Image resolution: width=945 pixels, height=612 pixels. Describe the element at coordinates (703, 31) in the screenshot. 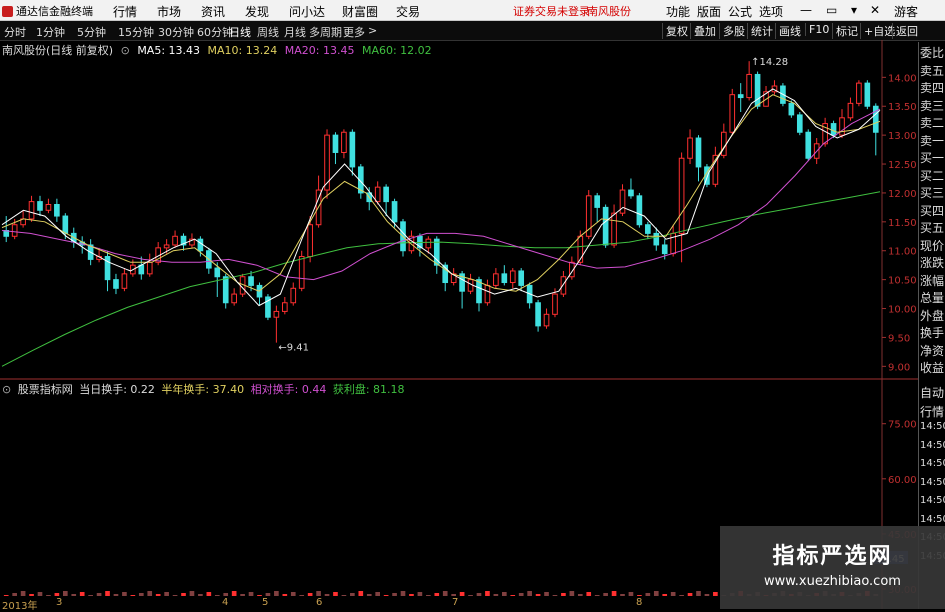

I see `overlay-button: 叠加` at that location.